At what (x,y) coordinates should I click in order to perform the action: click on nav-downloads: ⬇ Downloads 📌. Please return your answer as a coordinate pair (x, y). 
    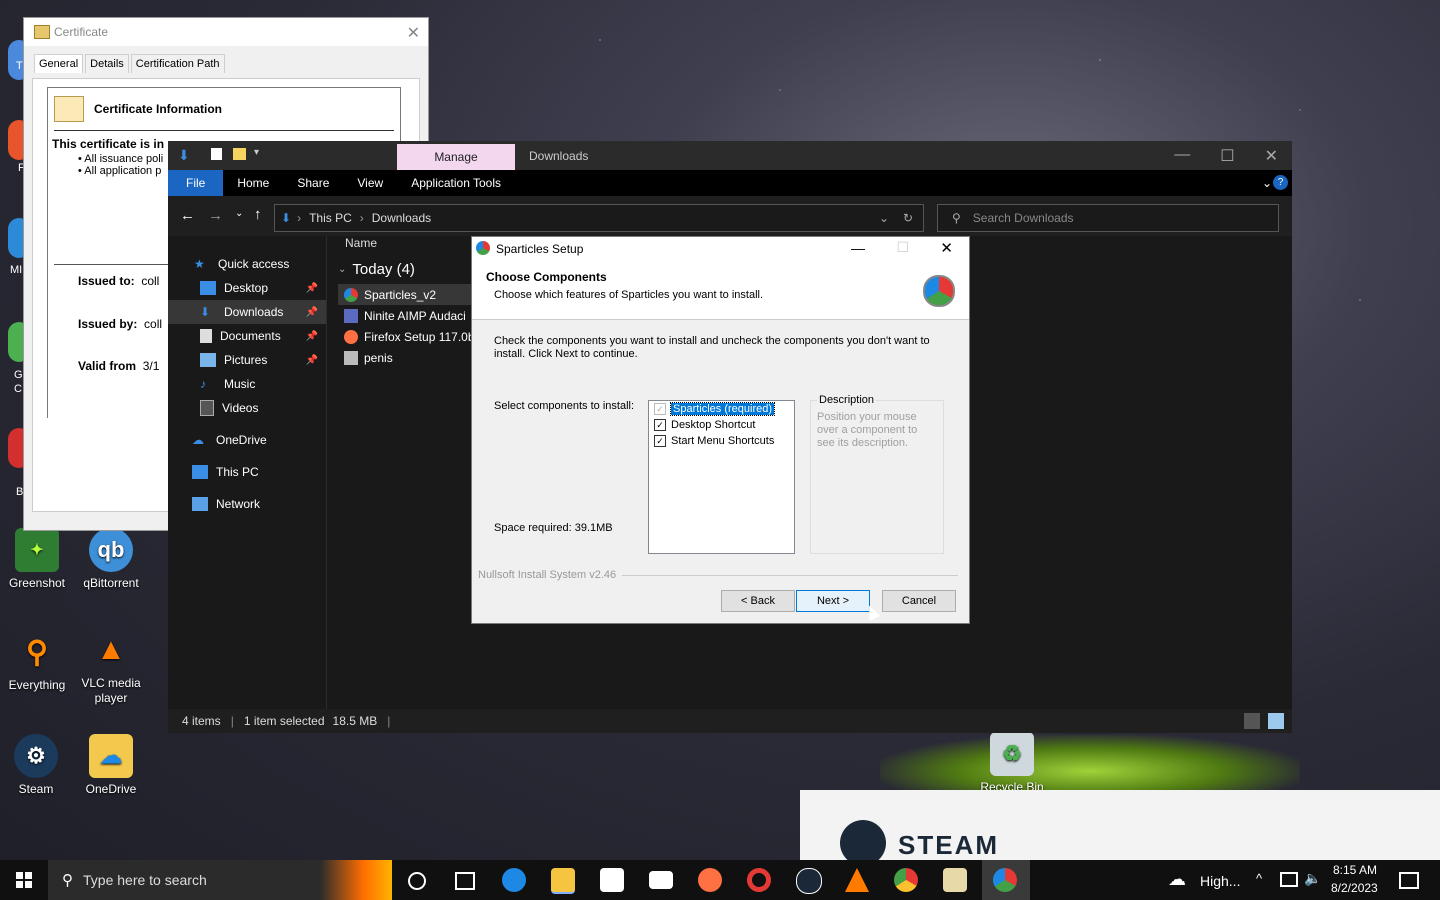
    Looking at the image, I should click on (247, 312).